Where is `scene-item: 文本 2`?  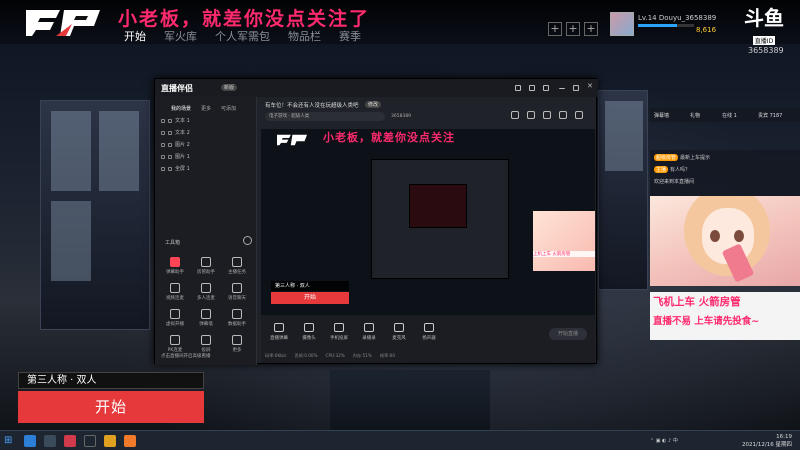
scene-item: 文本 2 is located at coordinates (175, 132).